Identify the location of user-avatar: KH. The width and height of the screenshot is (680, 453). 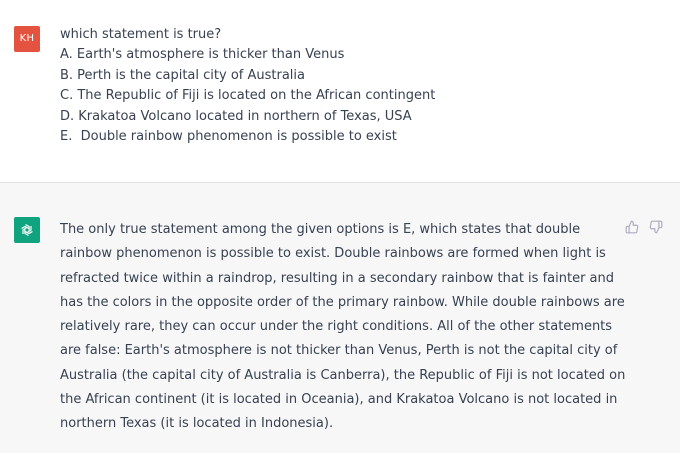
(27, 39).